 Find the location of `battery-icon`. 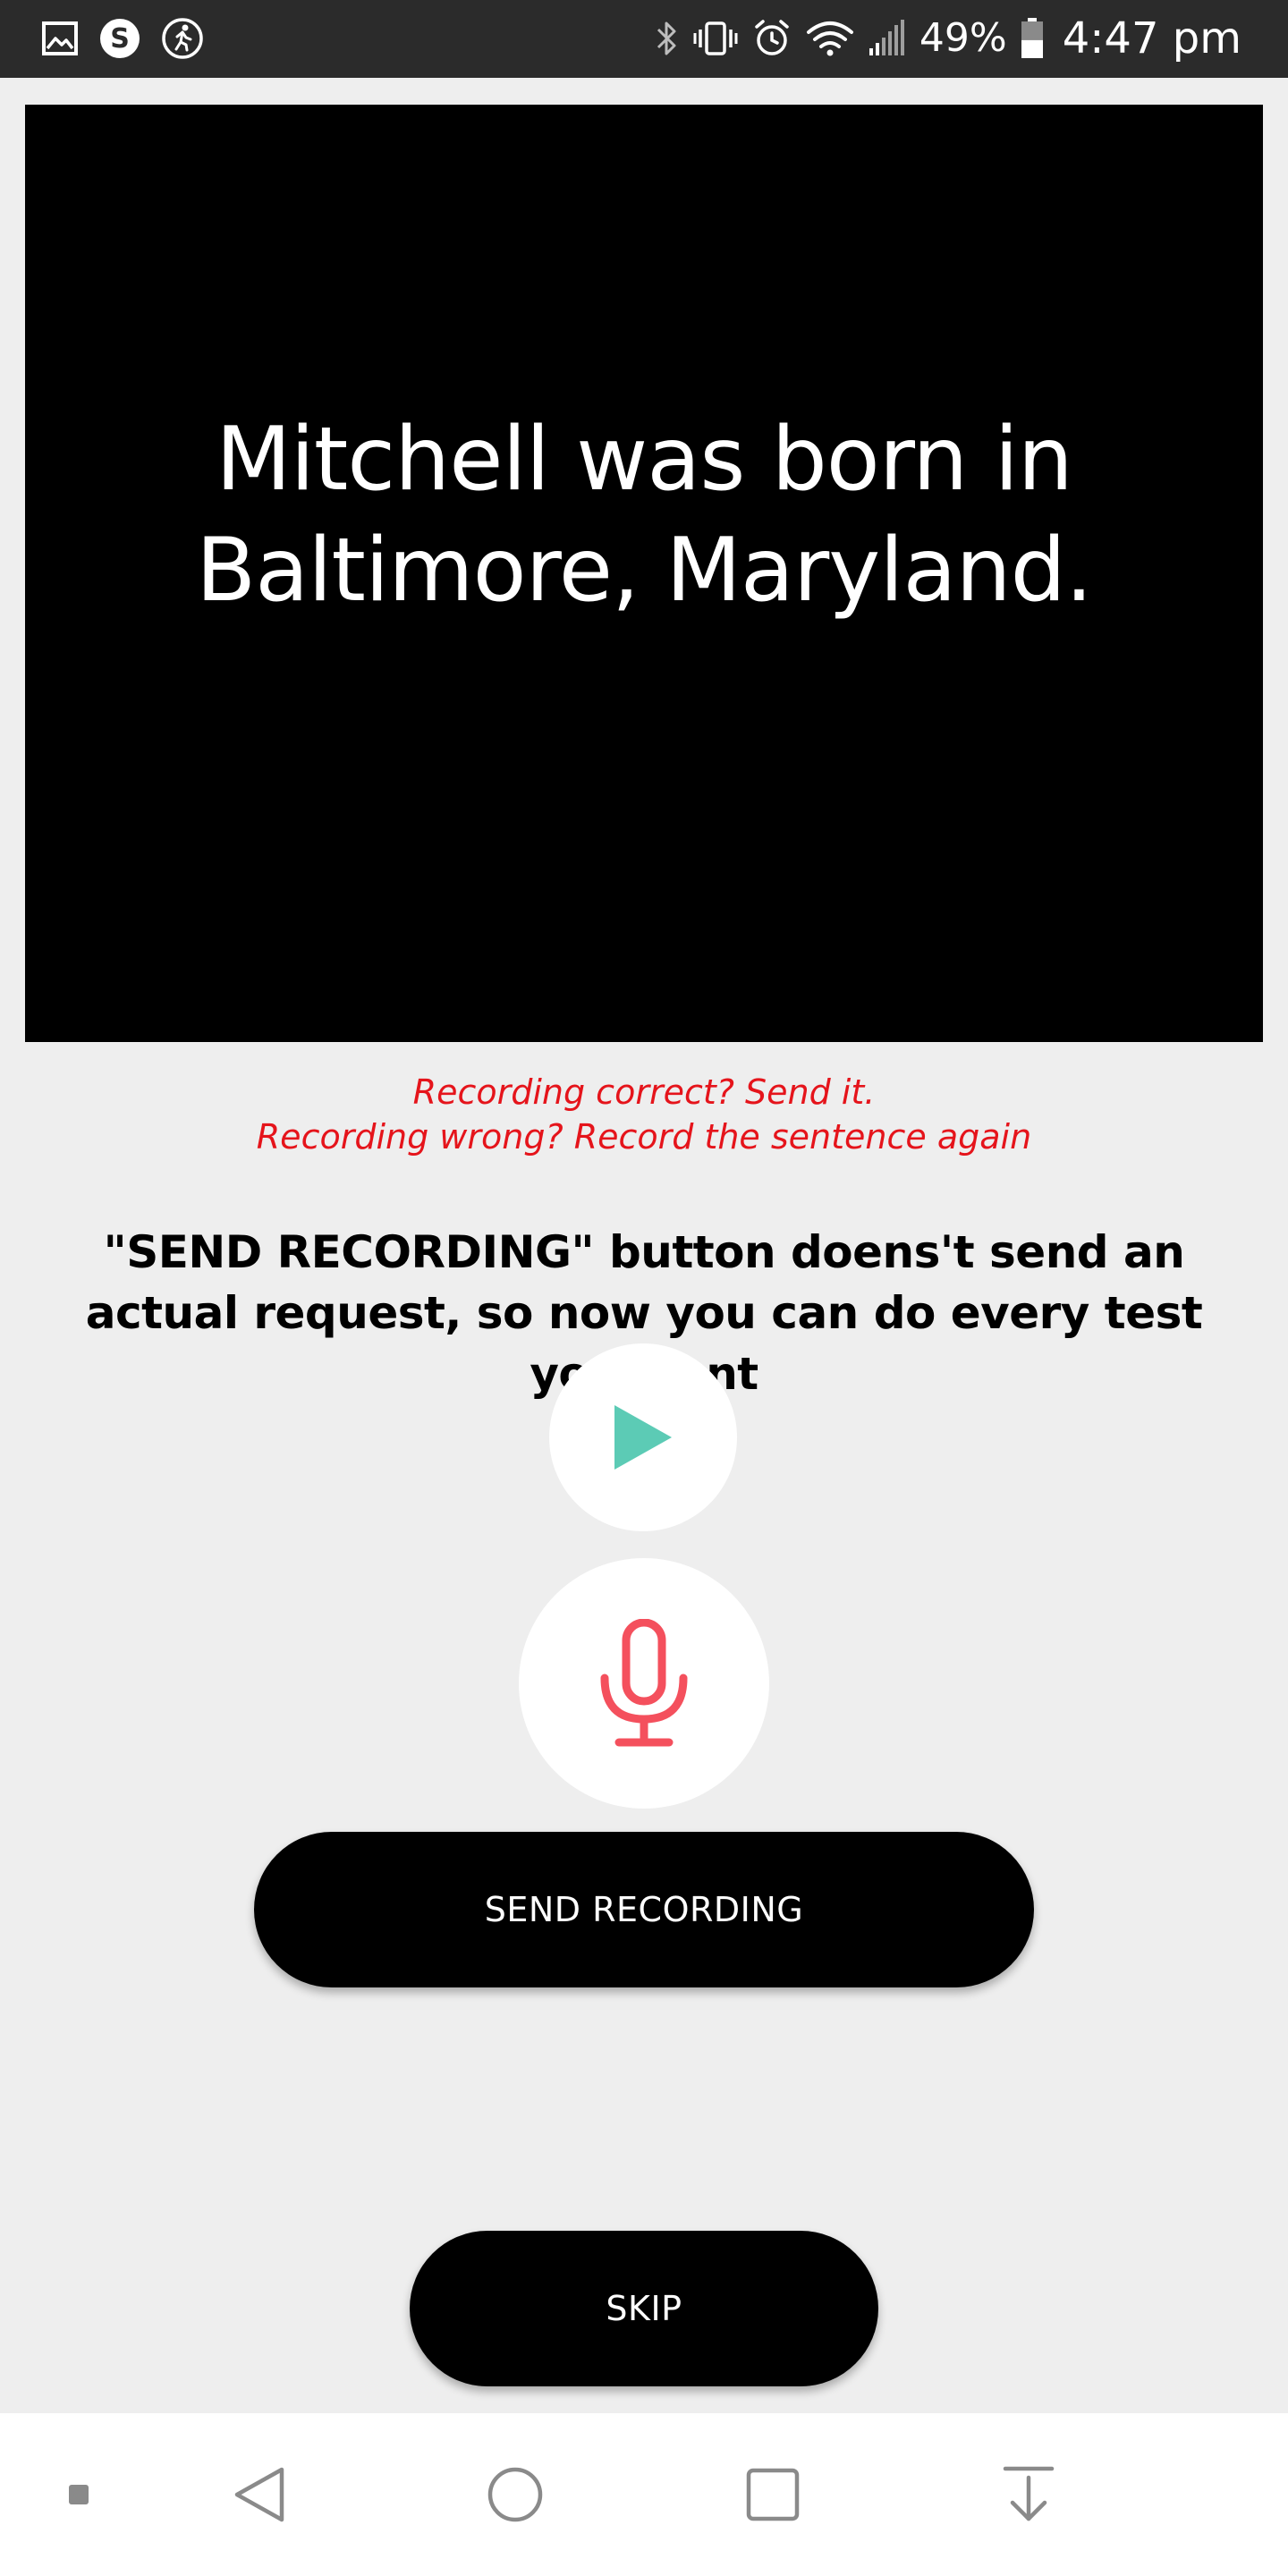

battery-icon is located at coordinates (1032, 38).